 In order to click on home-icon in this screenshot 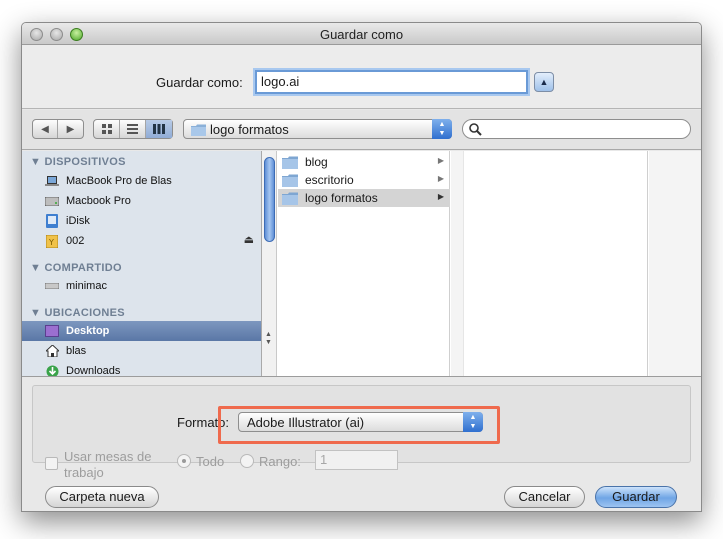, I will do `click(52, 351)`.